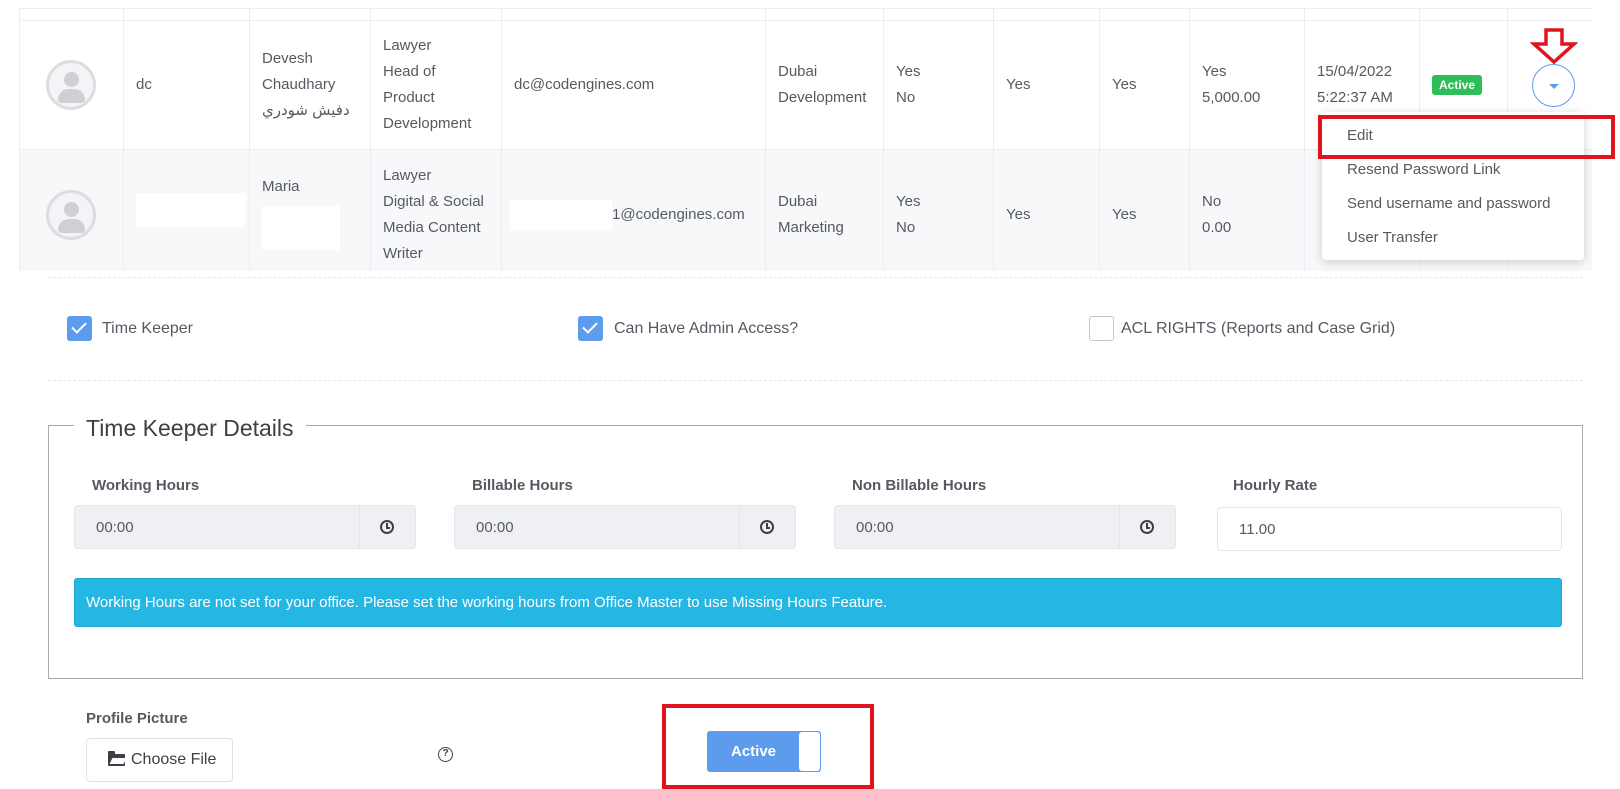  I want to click on rate-value-text: 0.00, so click(1217, 227).